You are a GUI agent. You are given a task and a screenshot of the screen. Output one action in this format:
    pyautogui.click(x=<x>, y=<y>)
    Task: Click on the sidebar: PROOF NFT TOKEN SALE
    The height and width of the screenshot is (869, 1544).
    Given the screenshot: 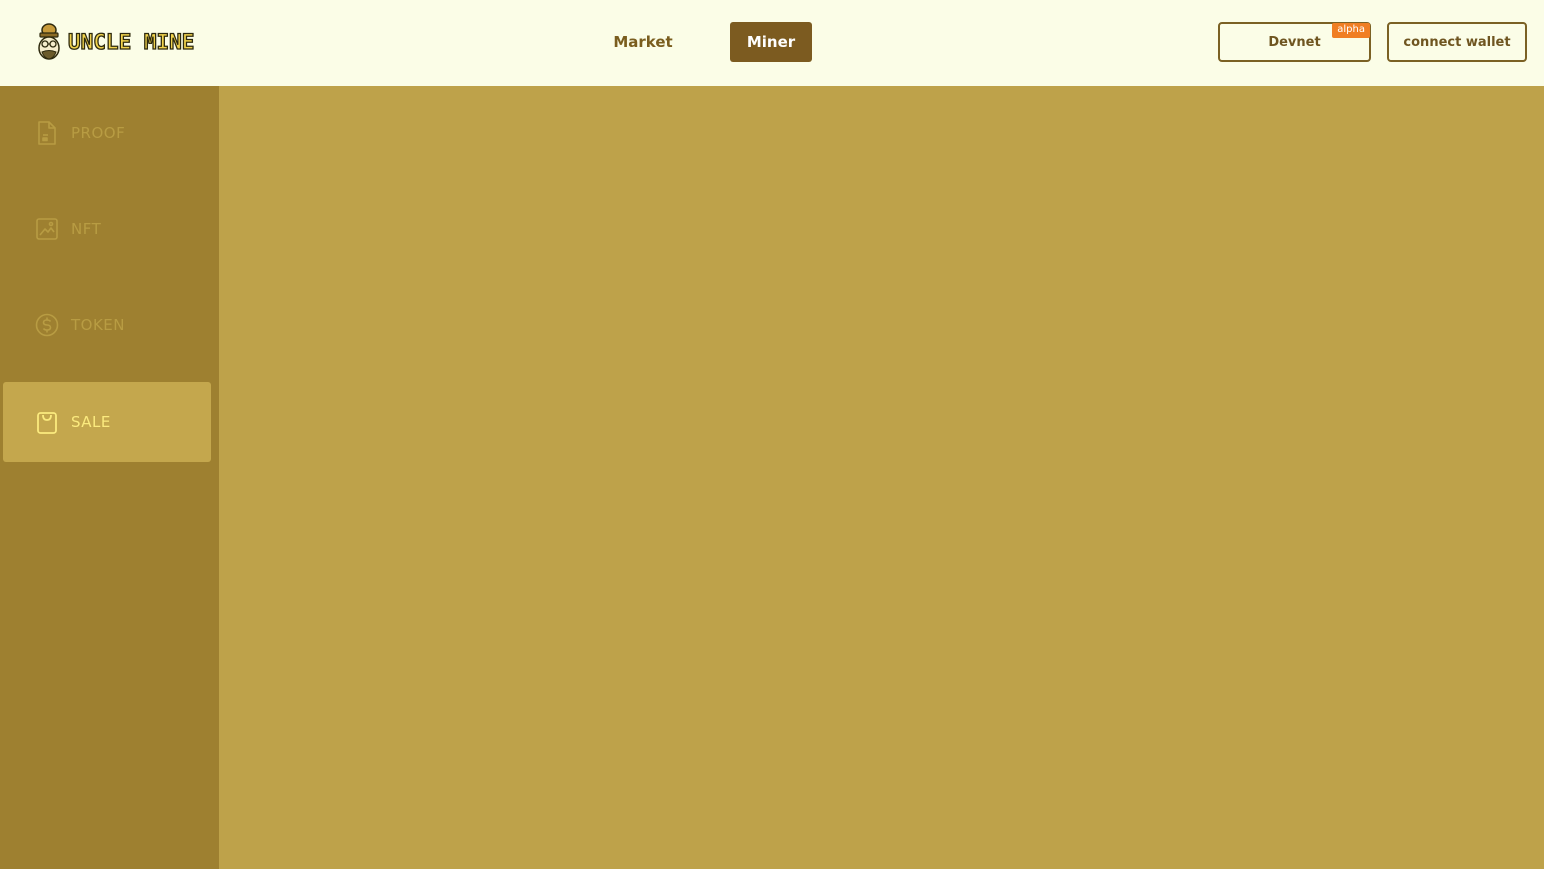 What is the action you would take?
    pyautogui.click(x=109, y=477)
    